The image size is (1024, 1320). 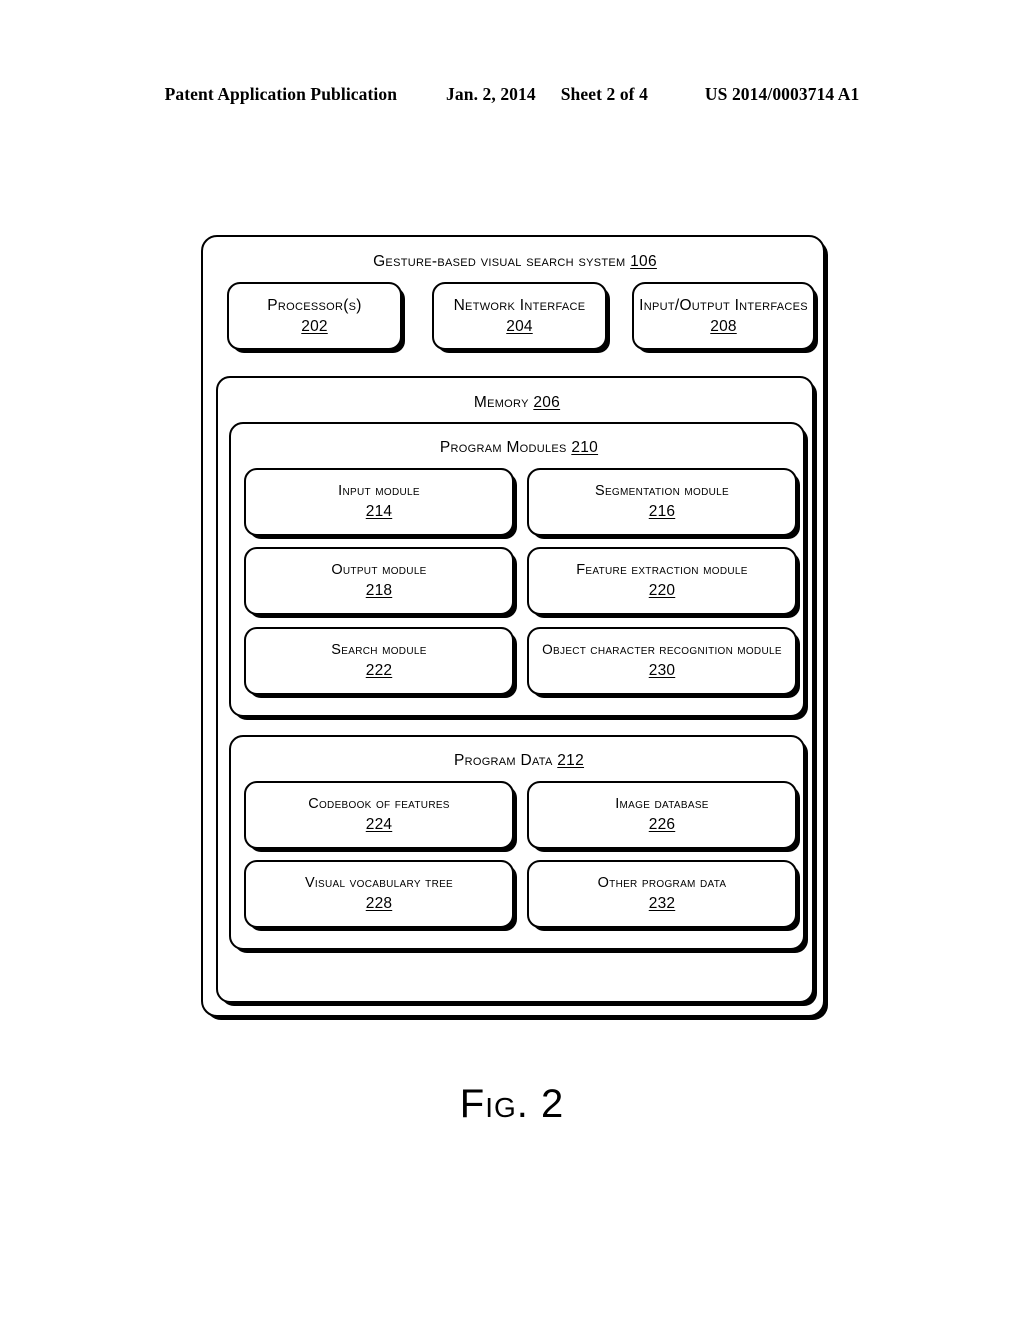 I want to click on other-program-data-box: Other program data 232, so click(x=662, y=894).